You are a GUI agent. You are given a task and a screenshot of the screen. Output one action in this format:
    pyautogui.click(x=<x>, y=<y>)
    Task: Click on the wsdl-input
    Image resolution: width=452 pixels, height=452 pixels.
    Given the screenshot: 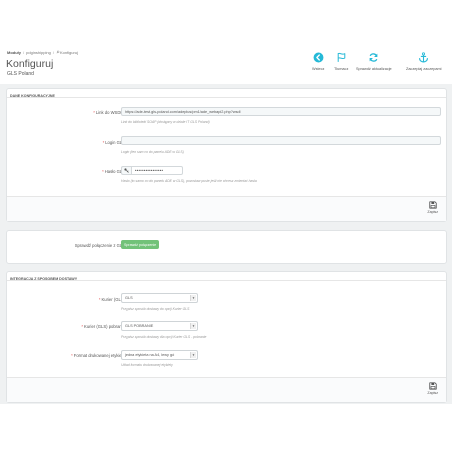 What is the action you would take?
    pyautogui.click(x=281, y=111)
    